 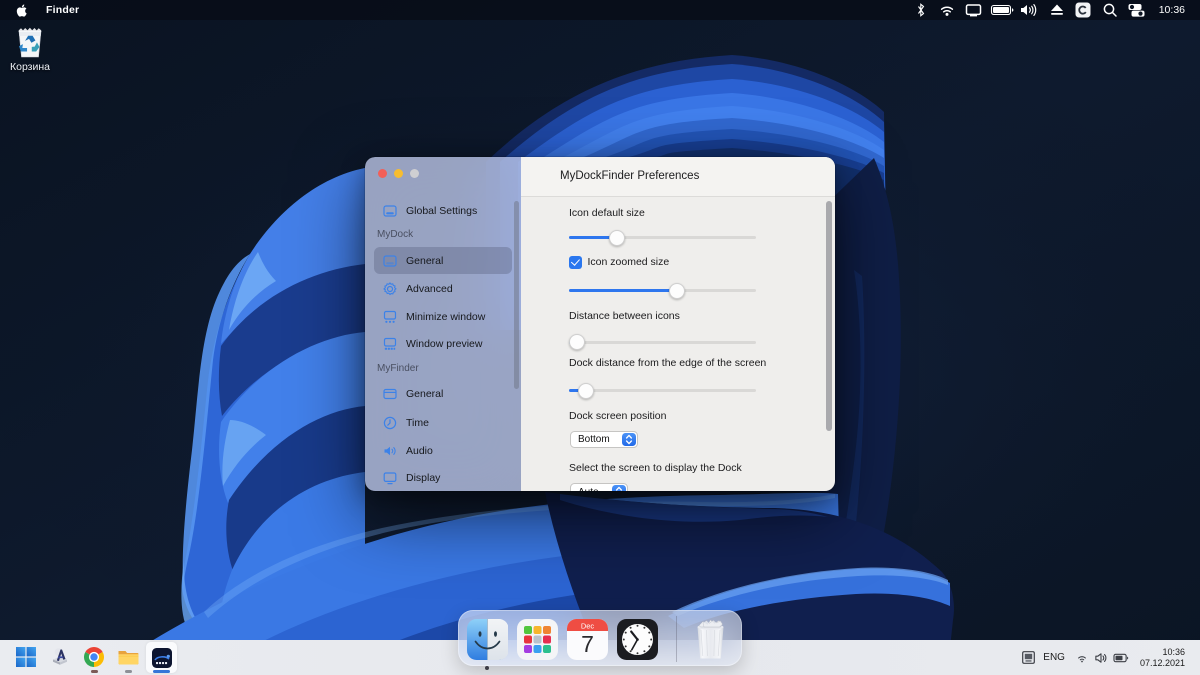 I want to click on svg-text: Dec, so click(x=588, y=625).